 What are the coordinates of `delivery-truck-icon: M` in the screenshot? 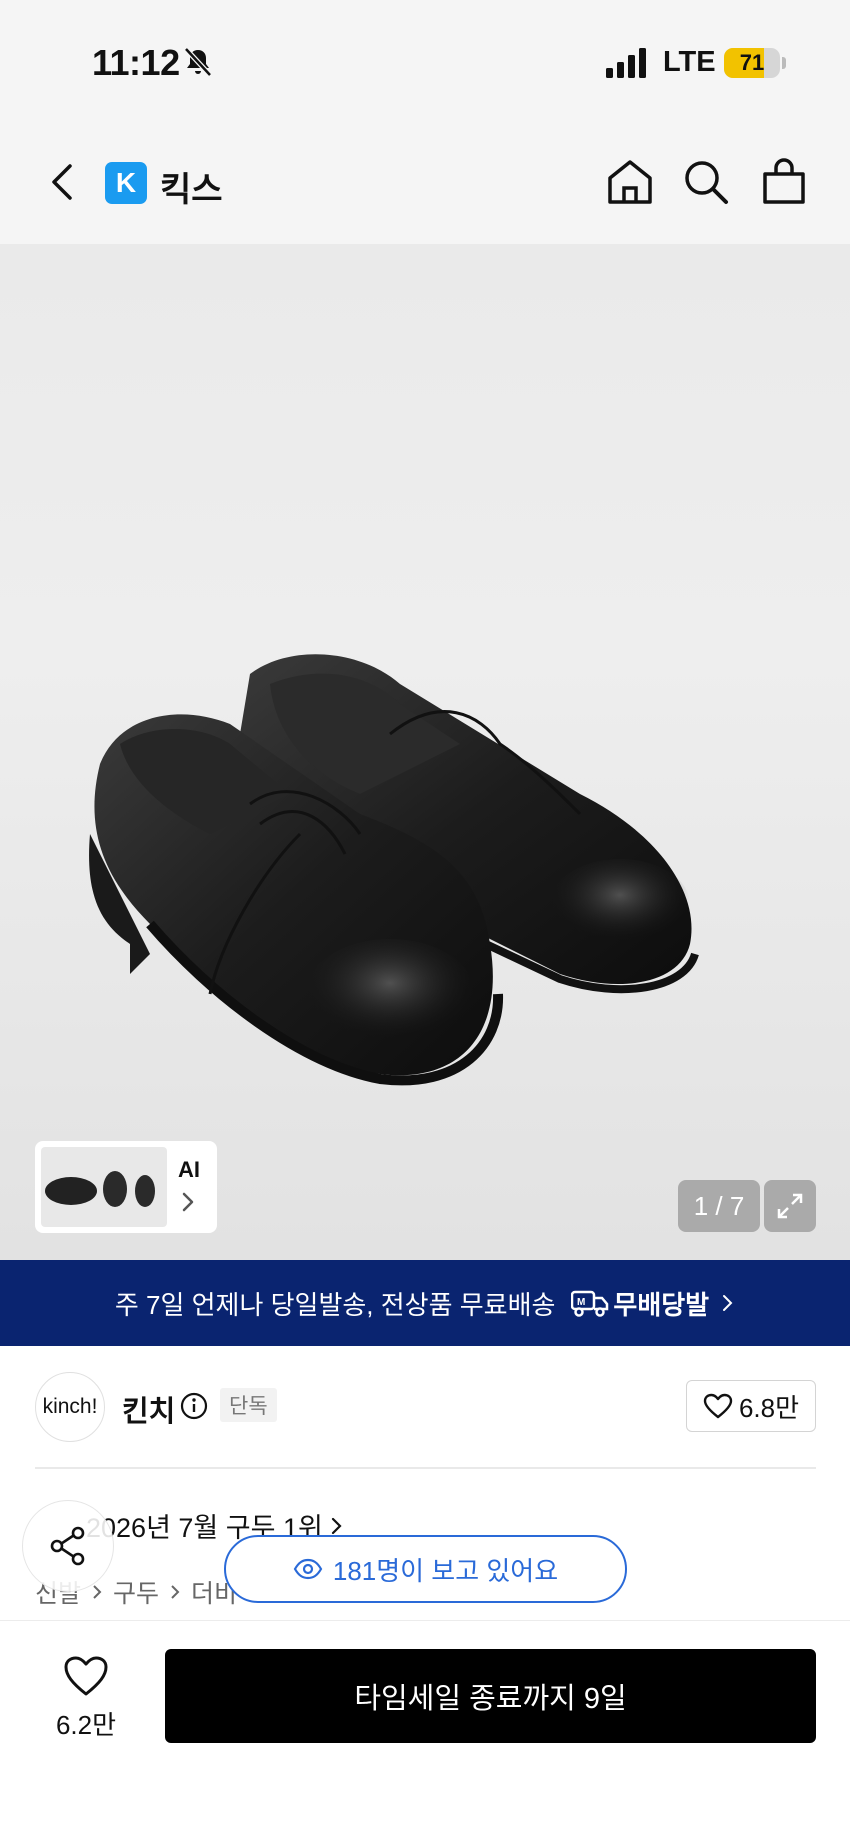 It's located at (590, 1303).